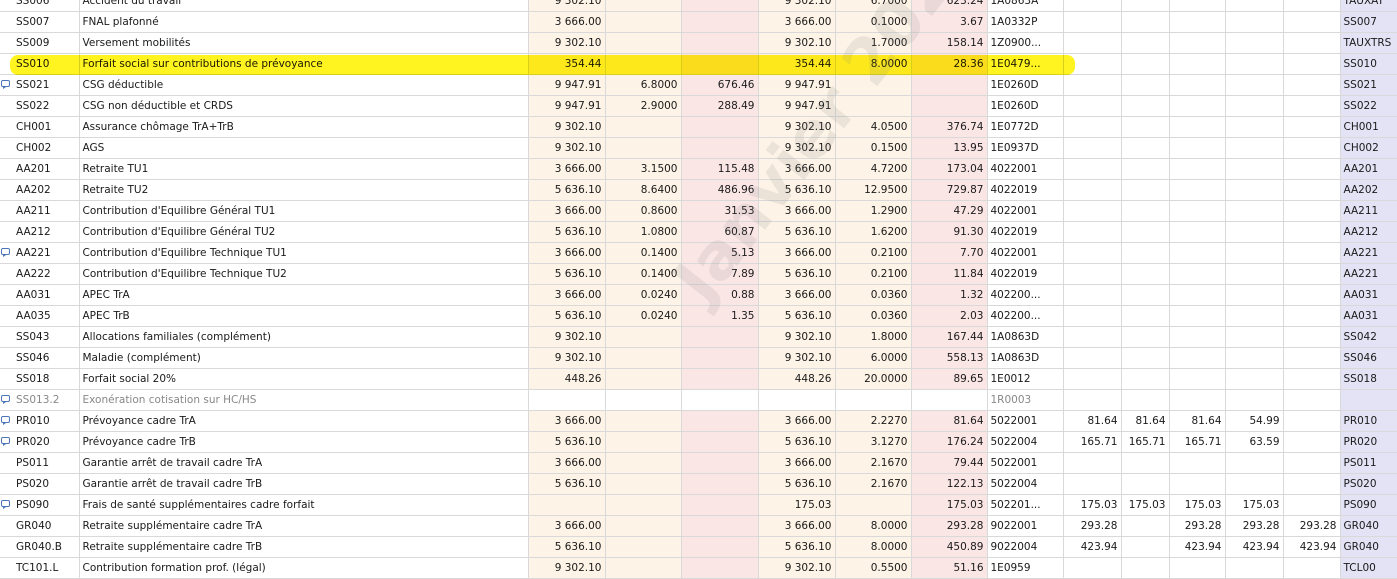 This screenshot has height=579, width=1397. What do you see at coordinates (873, 316) in the screenshot?
I see `cell-rate-patronal: 0.0360` at bounding box center [873, 316].